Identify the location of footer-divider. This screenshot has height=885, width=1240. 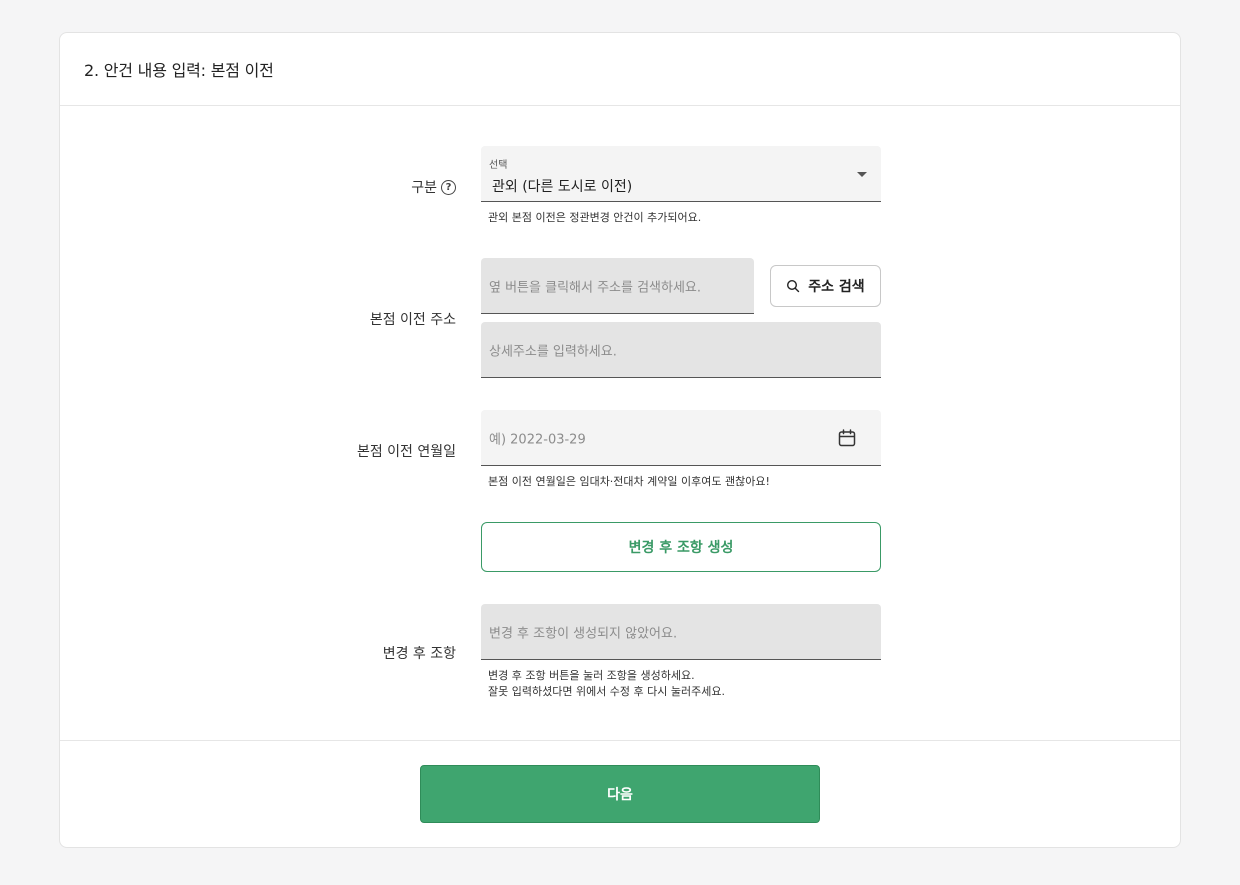
(620, 740).